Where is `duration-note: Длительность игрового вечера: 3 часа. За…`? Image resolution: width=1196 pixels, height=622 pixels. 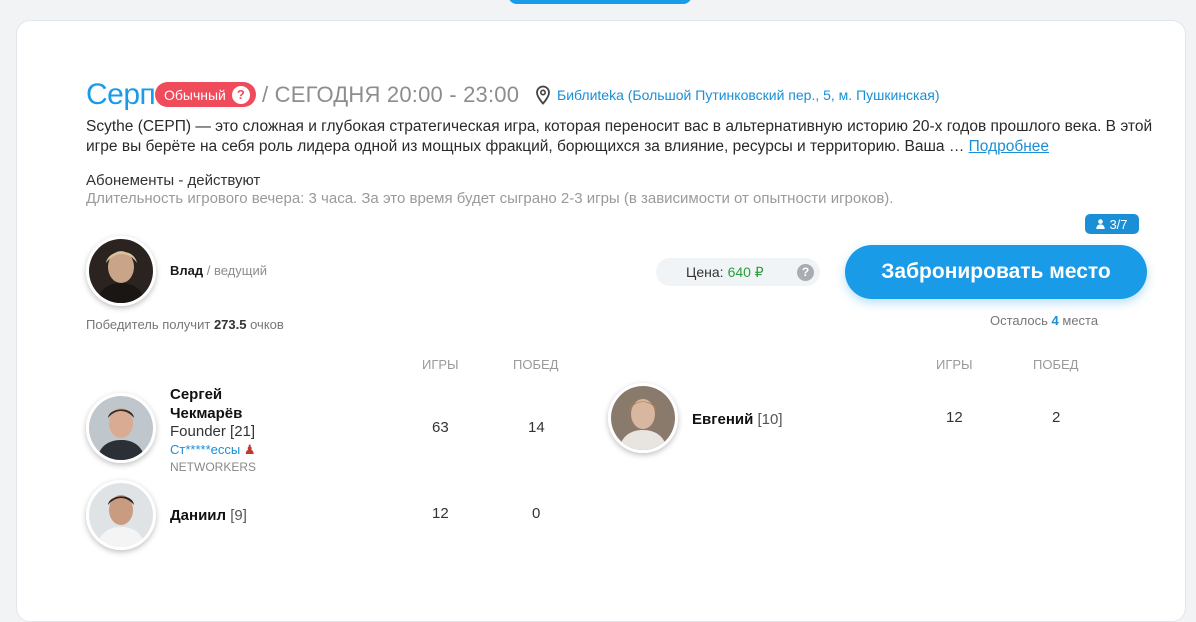 duration-note: Длительность игрового вечера: 3 часа. За… is located at coordinates (490, 198).